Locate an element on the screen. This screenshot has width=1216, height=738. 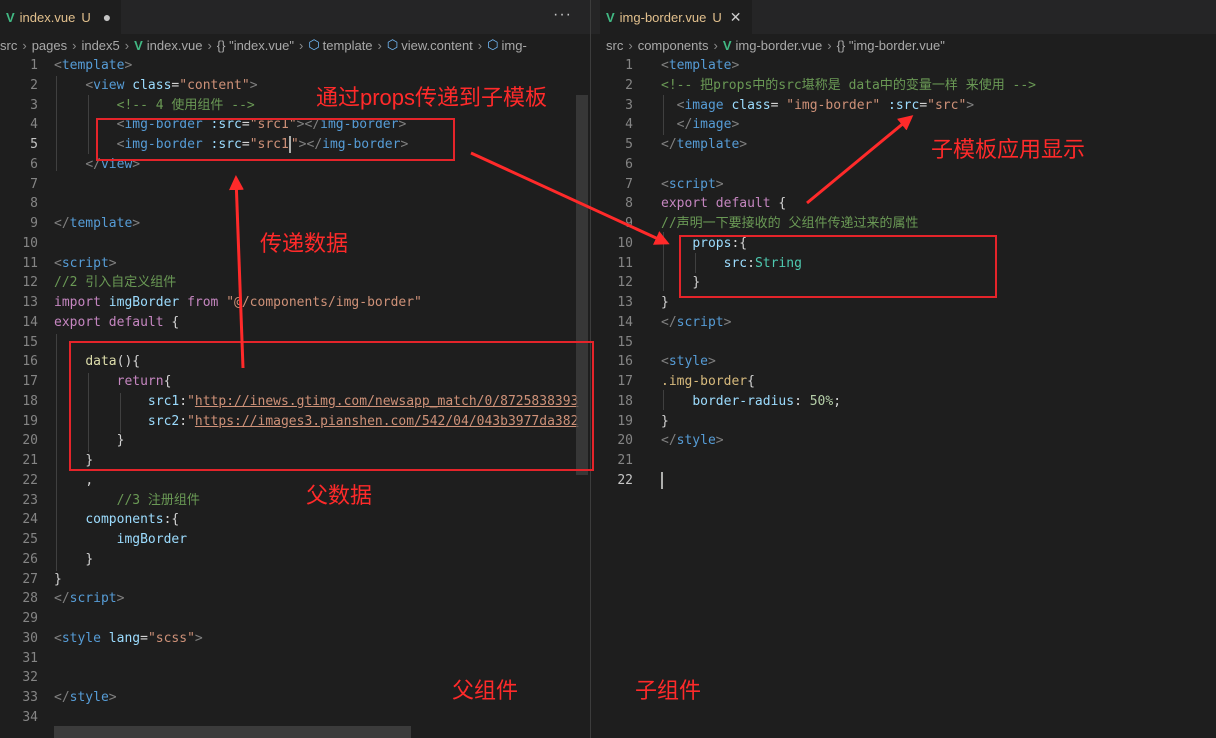
line-number: 26 is located at coordinates (30, 559).